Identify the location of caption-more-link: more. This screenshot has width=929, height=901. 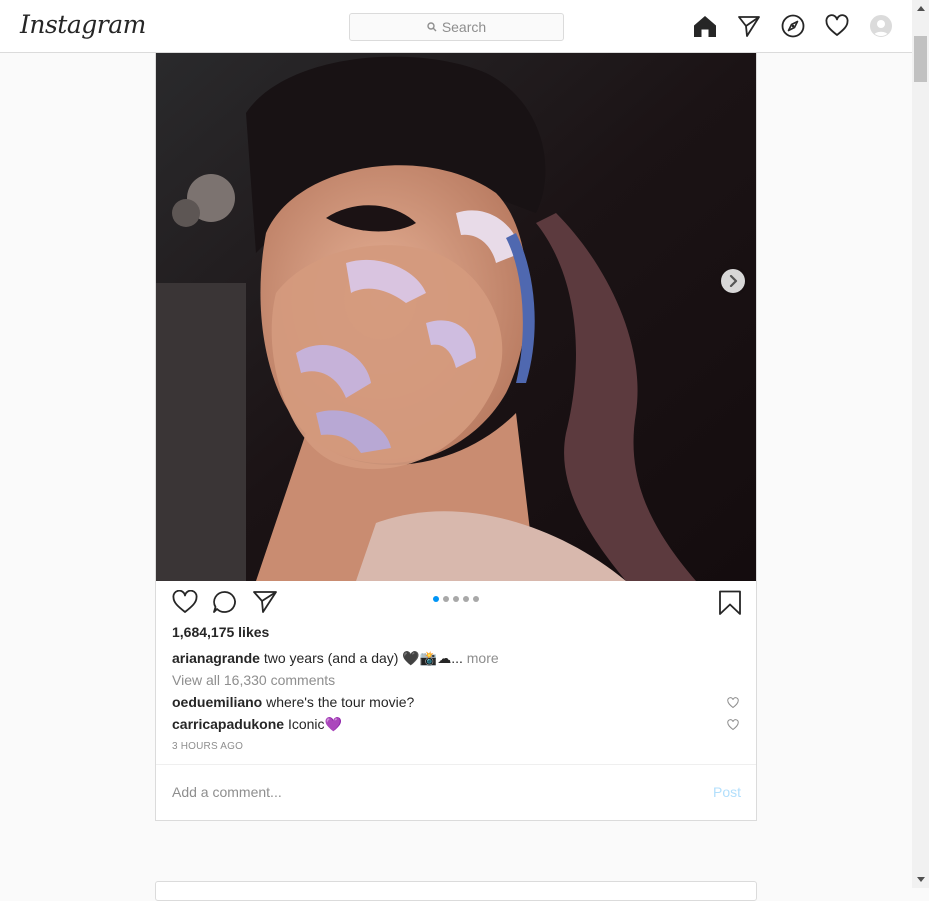
(483, 658).